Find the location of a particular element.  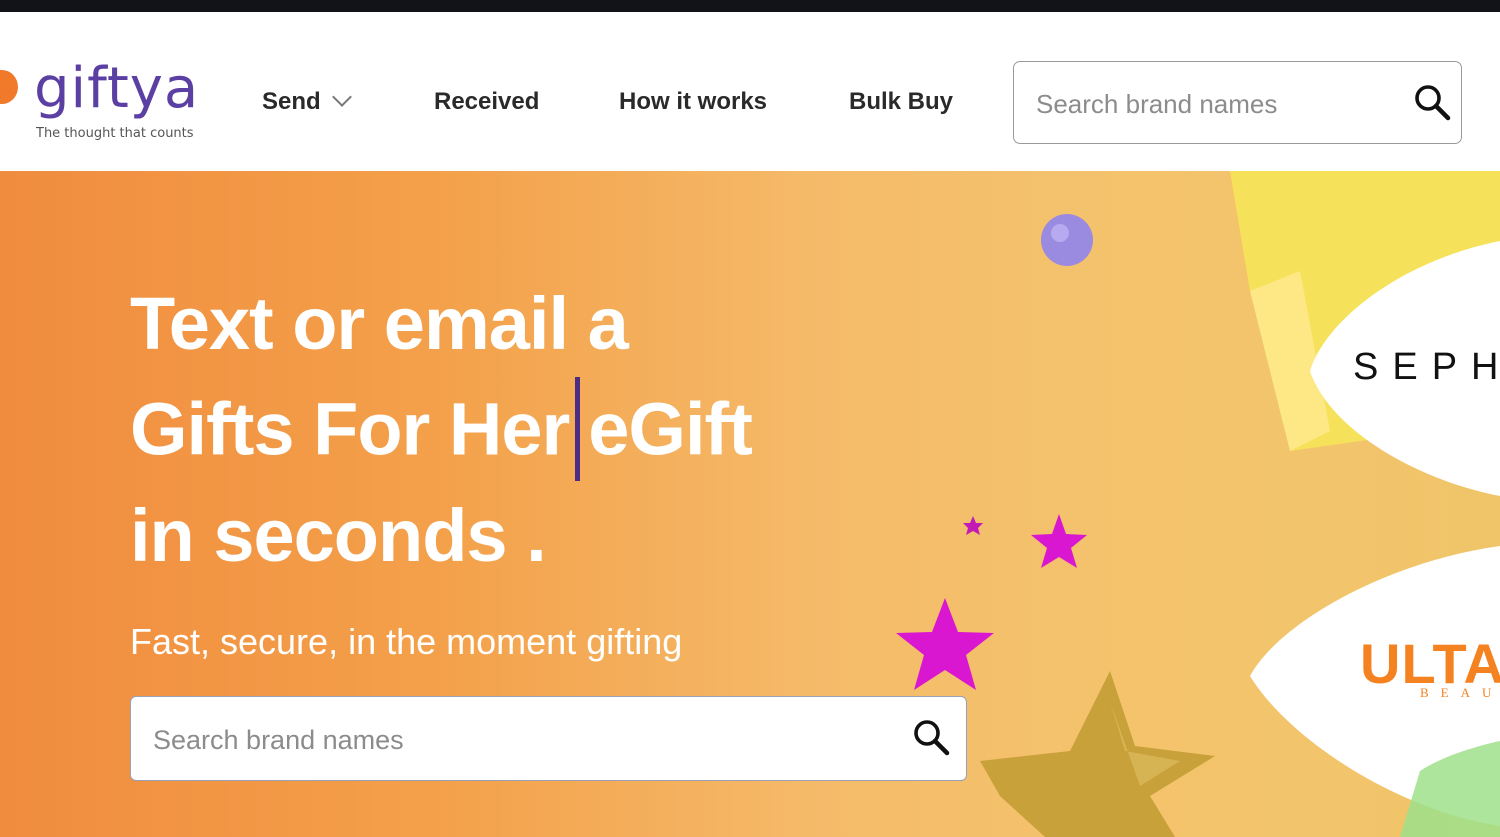

giftya-logo: giftya The thought that counts is located at coordinates (110, 102).